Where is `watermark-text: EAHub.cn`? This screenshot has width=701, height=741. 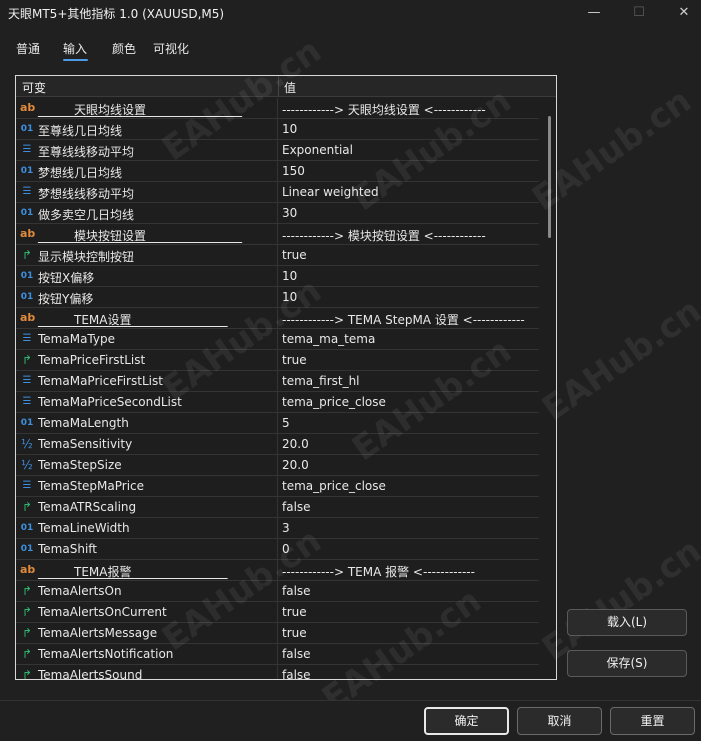
watermark-text: EAHub.cn is located at coordinates (618, 360).